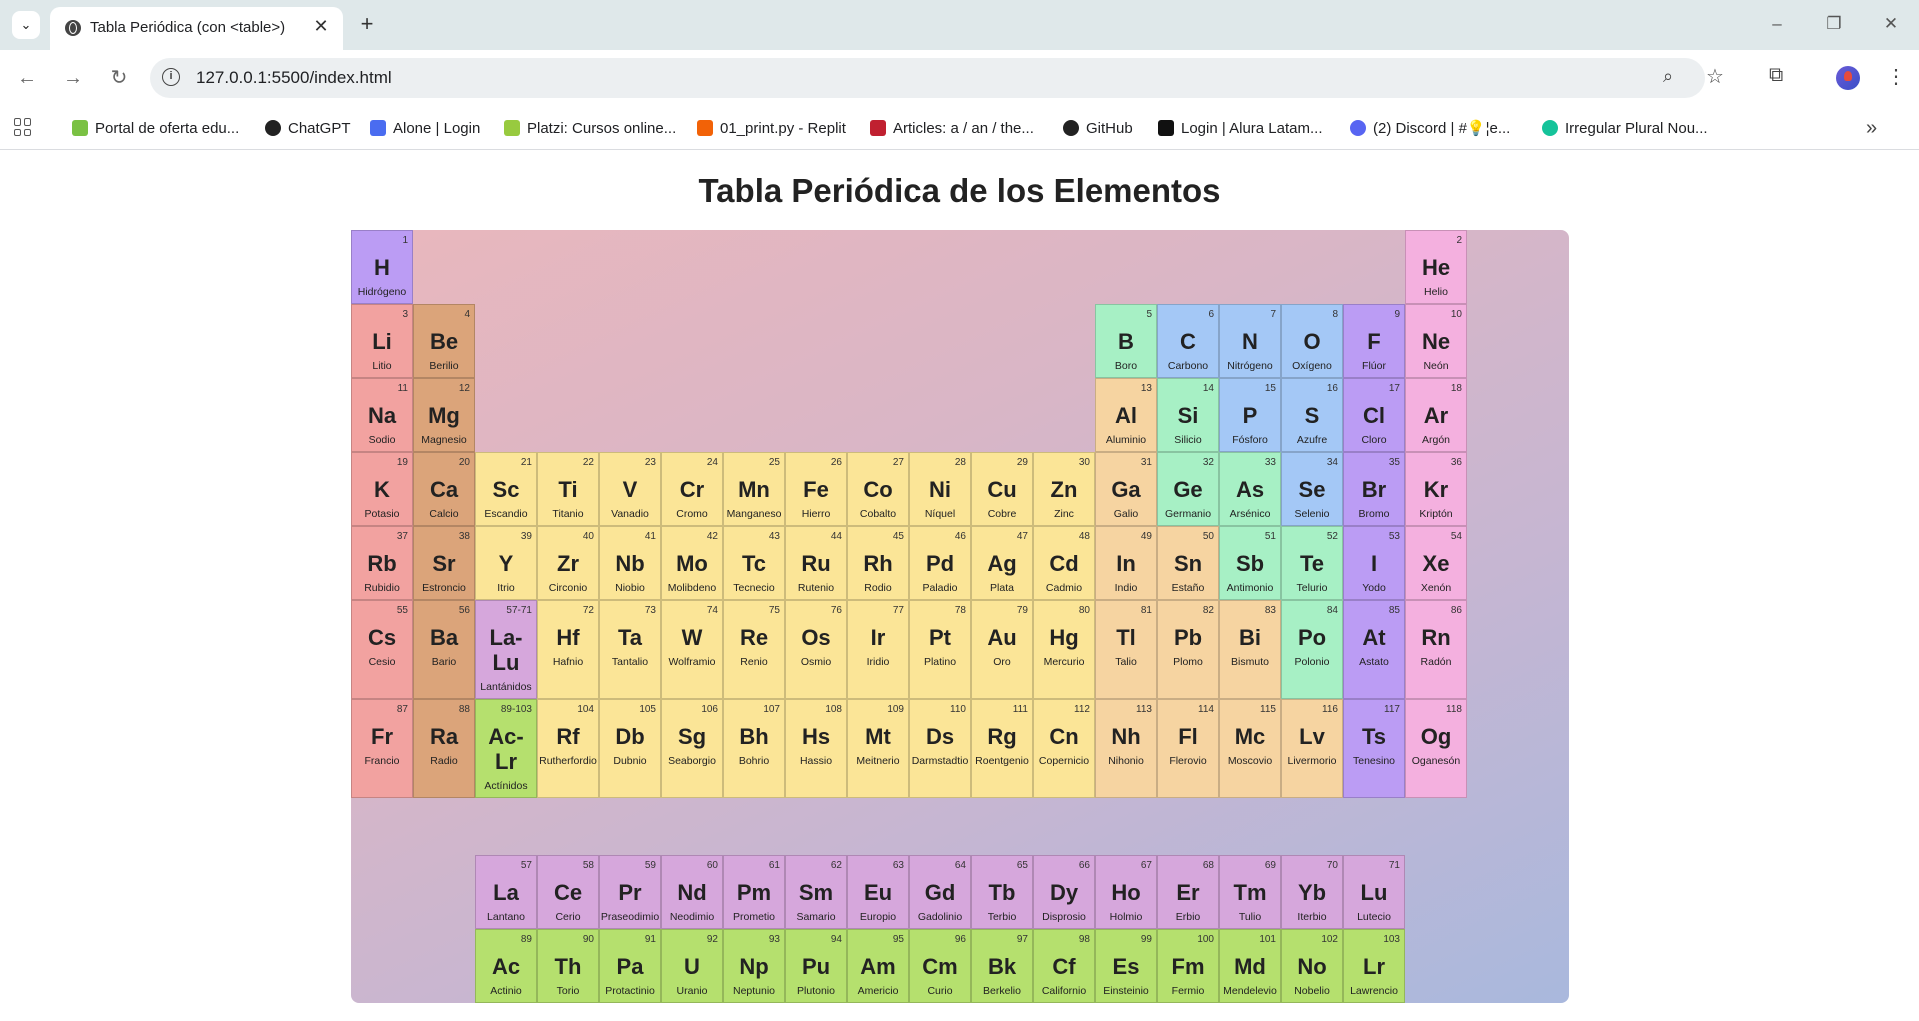  What do you see at coordinates (196, 28) in the screenshot?
I see `active-tab: Tabla Periódica (con <table>) ✕` at bounding box center [196, 28].